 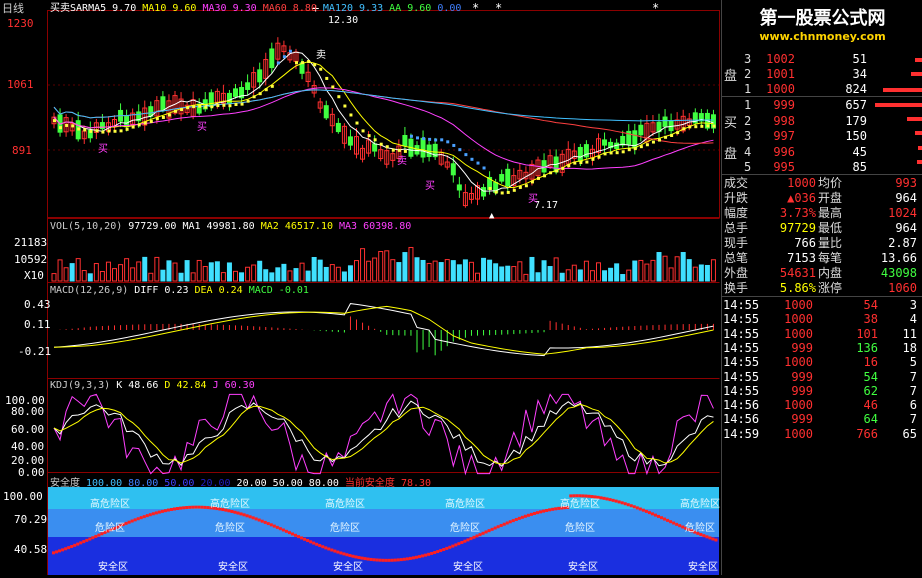 What do you see at coordinates (822, 419) in the screenshot?
I see `tick-row: 14:56 999 64 7` at bounding box center [822, 419].